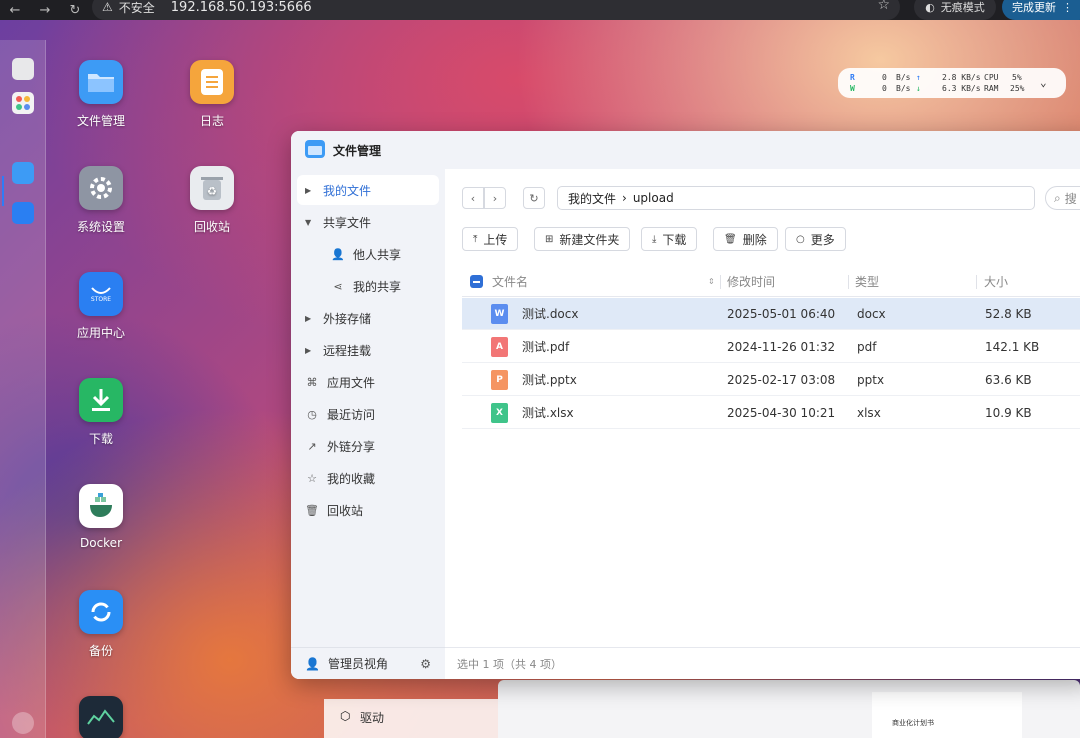 The height and width of the screenshot is (738, 1080). I want to click on desktop-icon-log: 日志, so click(212, 94).